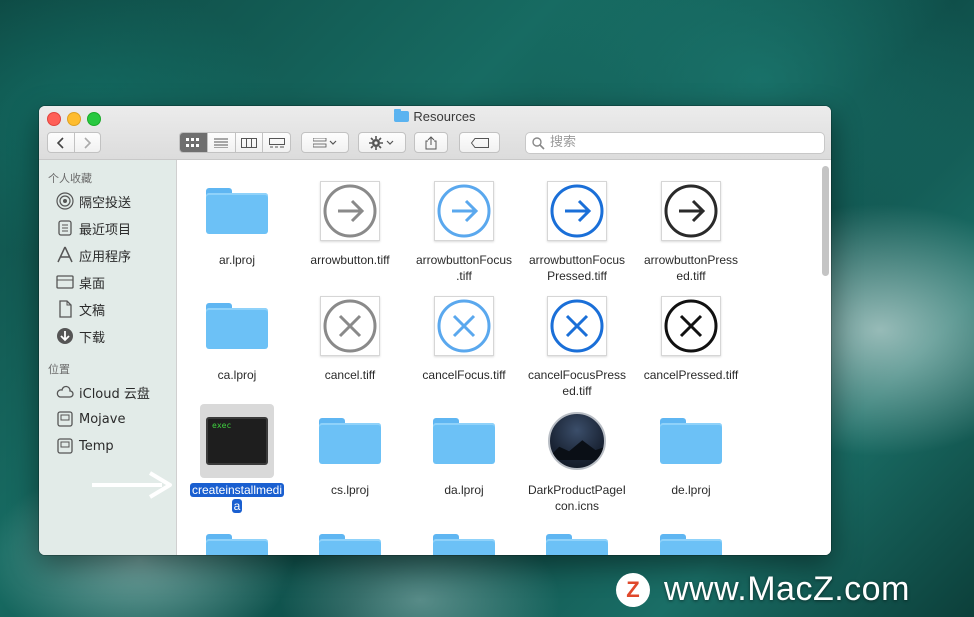  What do you see at coordinates (825, 221) in the screenshot?
I see `vertical-scrollbar` at bounding box center [825, 221].